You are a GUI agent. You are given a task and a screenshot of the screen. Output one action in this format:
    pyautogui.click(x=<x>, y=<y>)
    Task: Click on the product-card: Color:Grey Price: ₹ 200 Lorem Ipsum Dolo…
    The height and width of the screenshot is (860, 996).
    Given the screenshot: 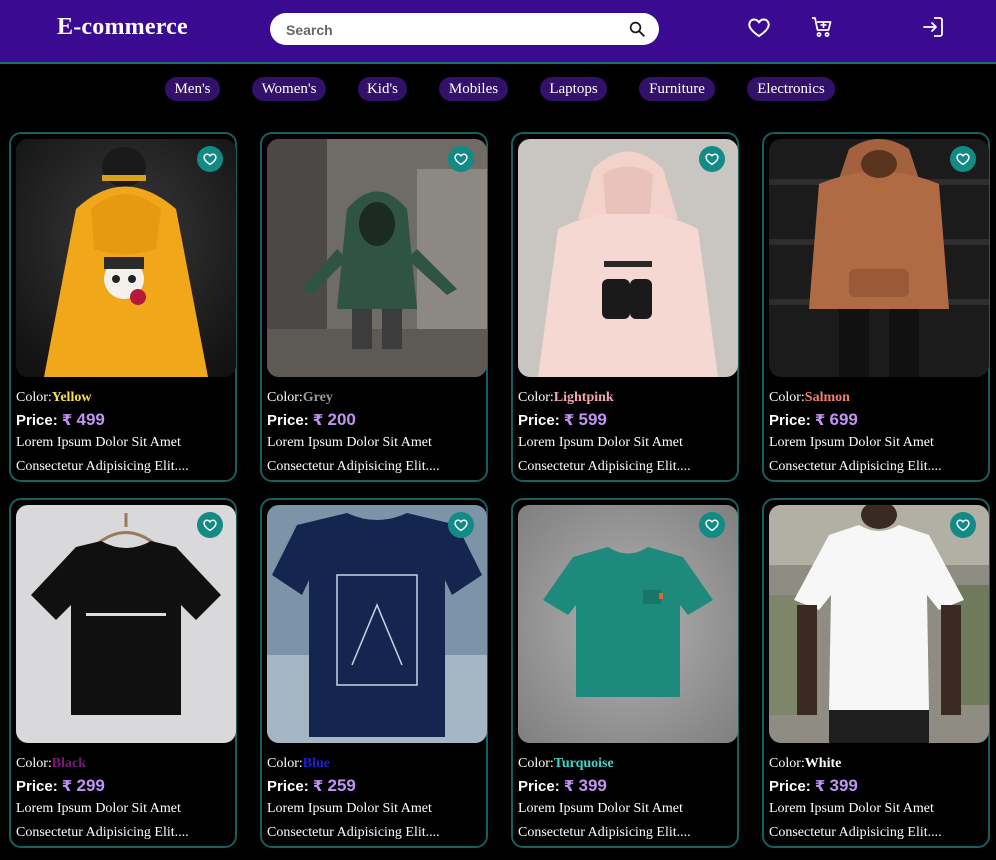 What is the action you would take?
    pyautogui.click(x=374, y=307)
    